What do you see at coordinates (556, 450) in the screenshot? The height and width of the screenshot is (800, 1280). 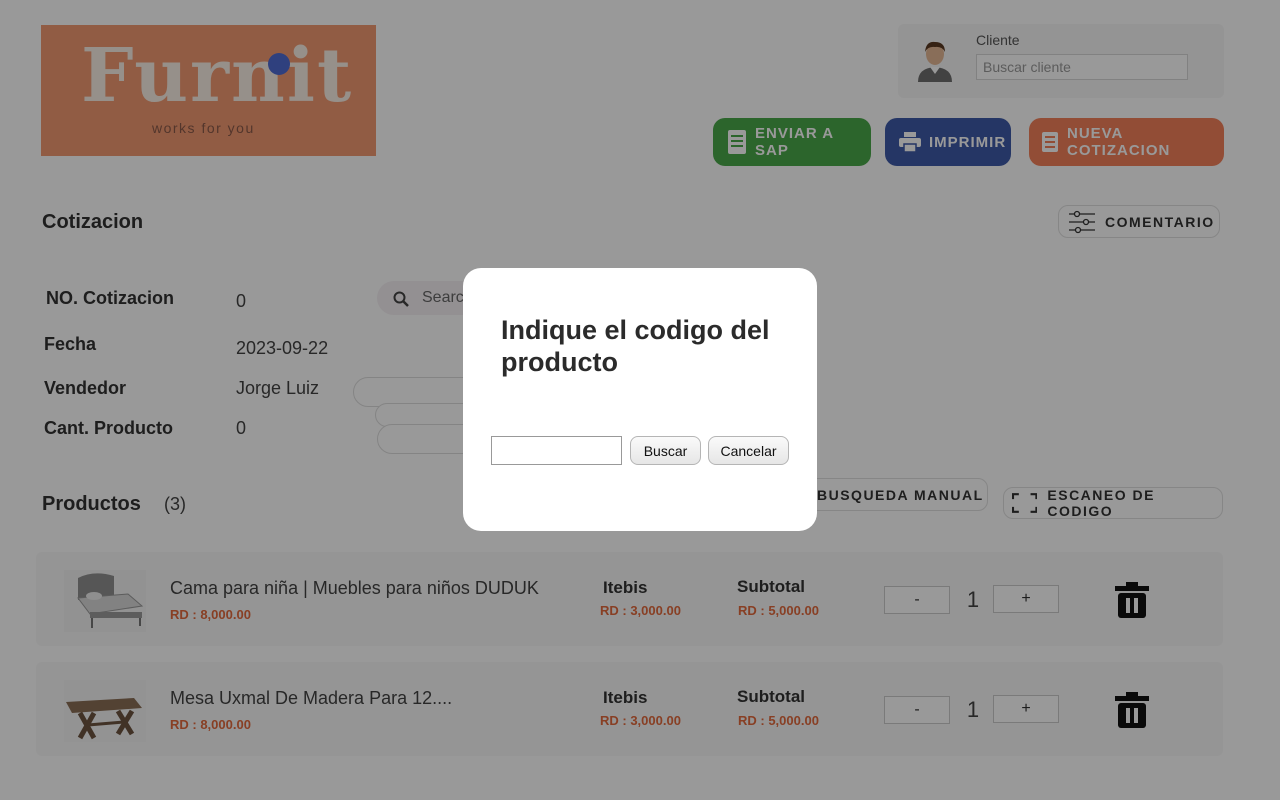 I see `product-code-input` at bounding box center [556, 450].